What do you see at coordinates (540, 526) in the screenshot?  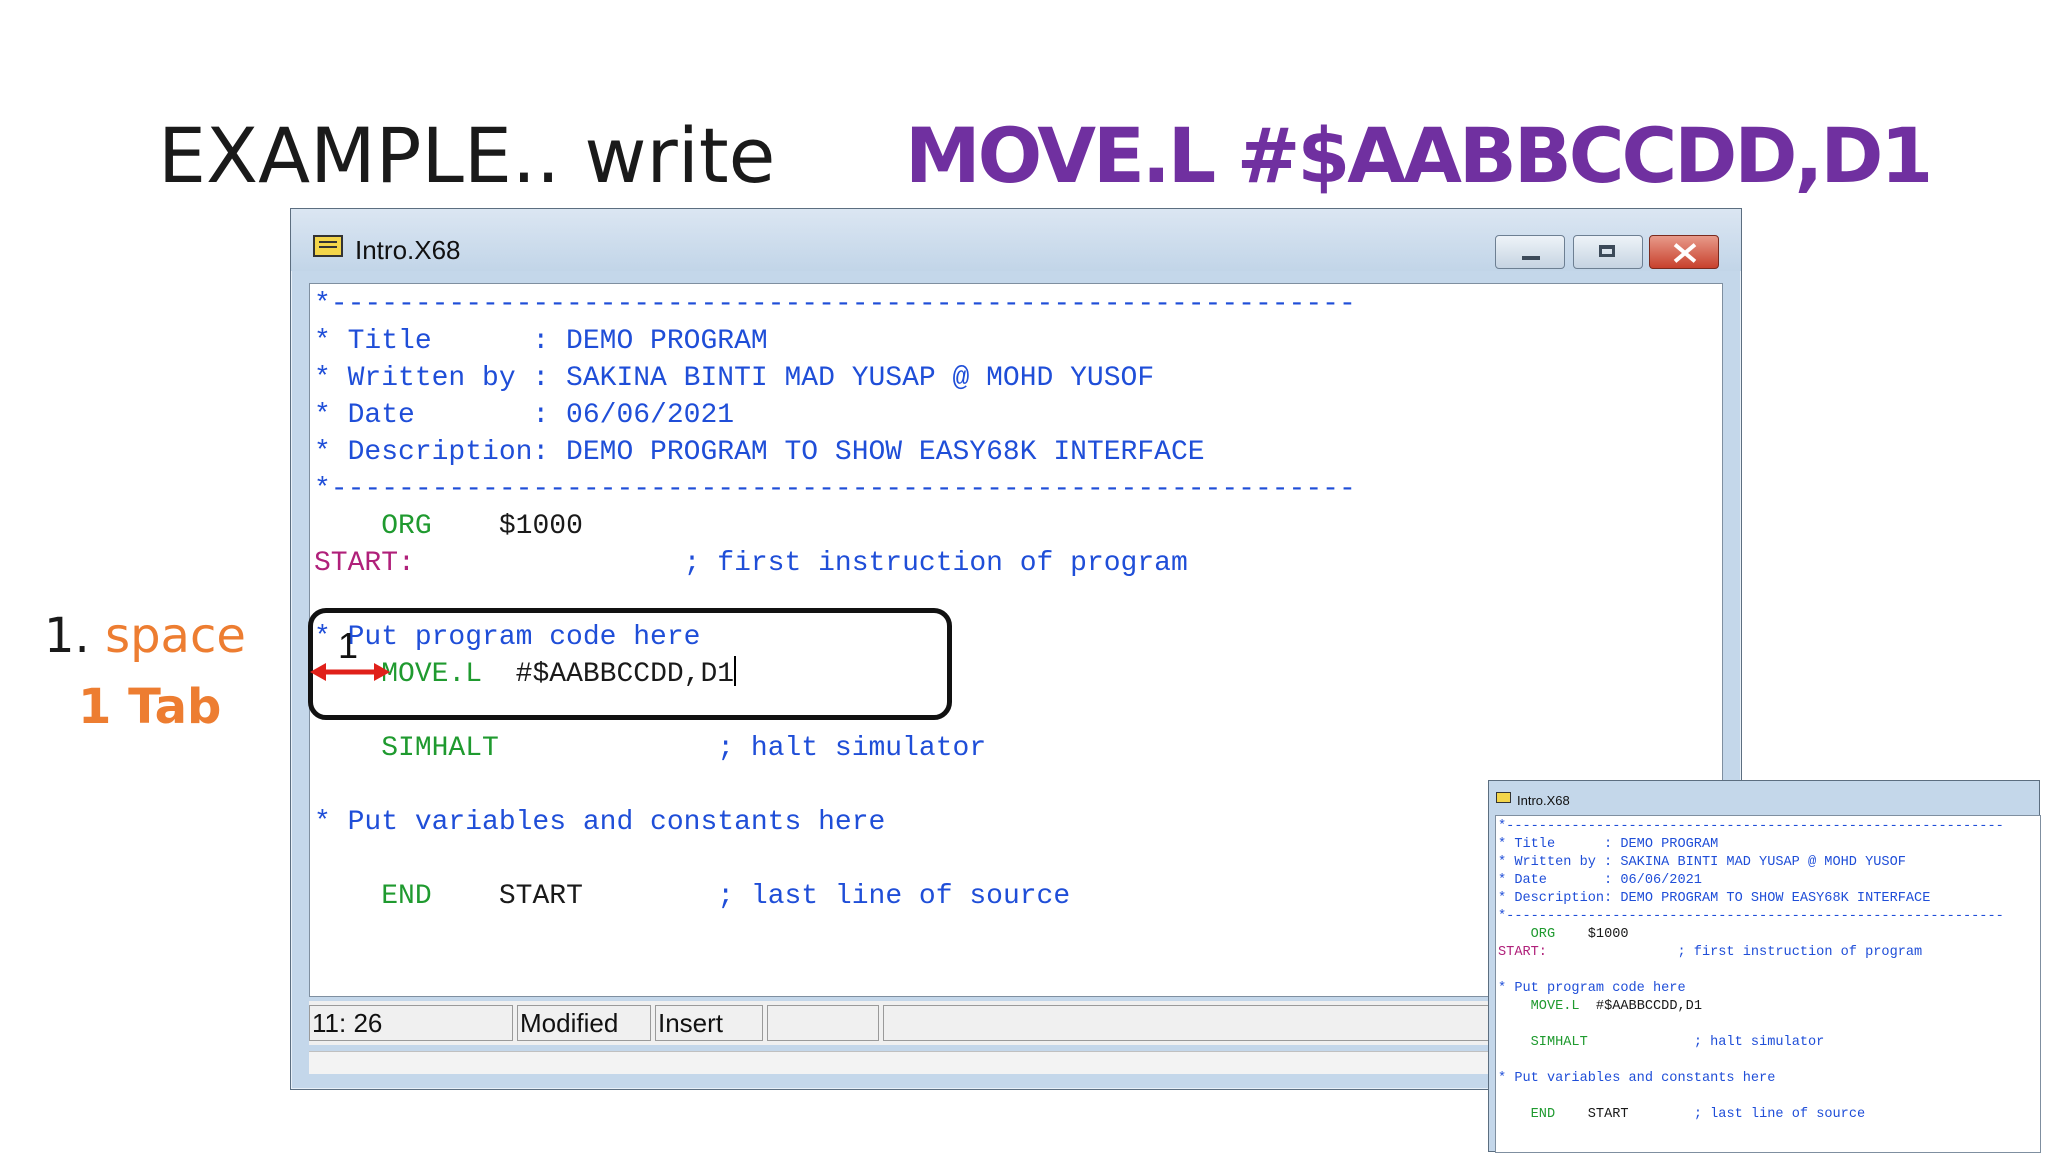 I see `code-operand: $1000` at bounding box center [540, 526].